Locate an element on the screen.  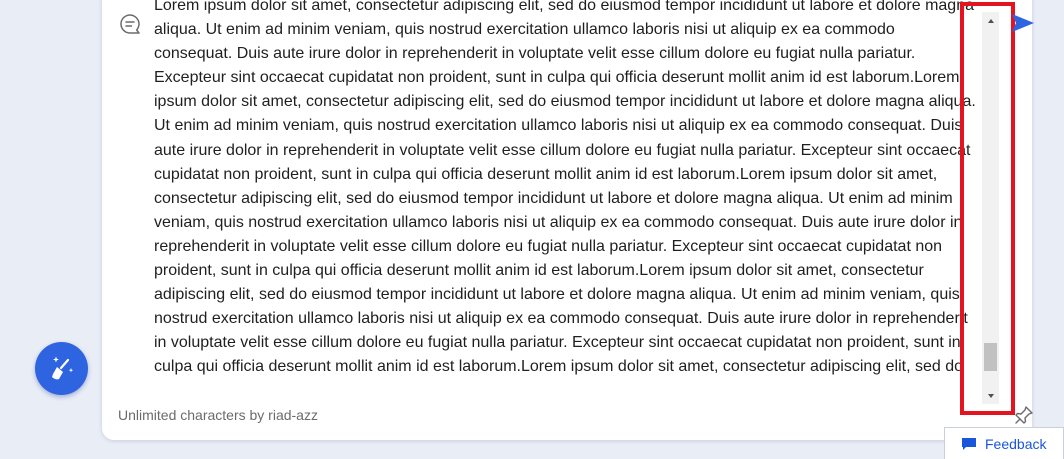
textarea-scrollbar is located at coordinates (990, 208).